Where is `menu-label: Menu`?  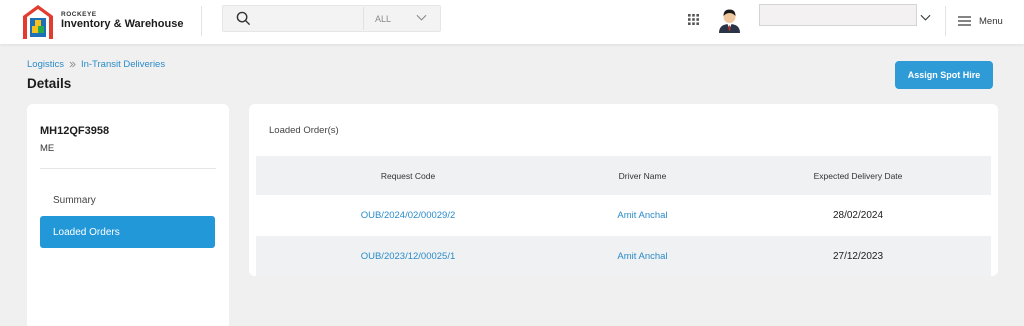 menu-label: Menu is located at coordinates (991, 21).